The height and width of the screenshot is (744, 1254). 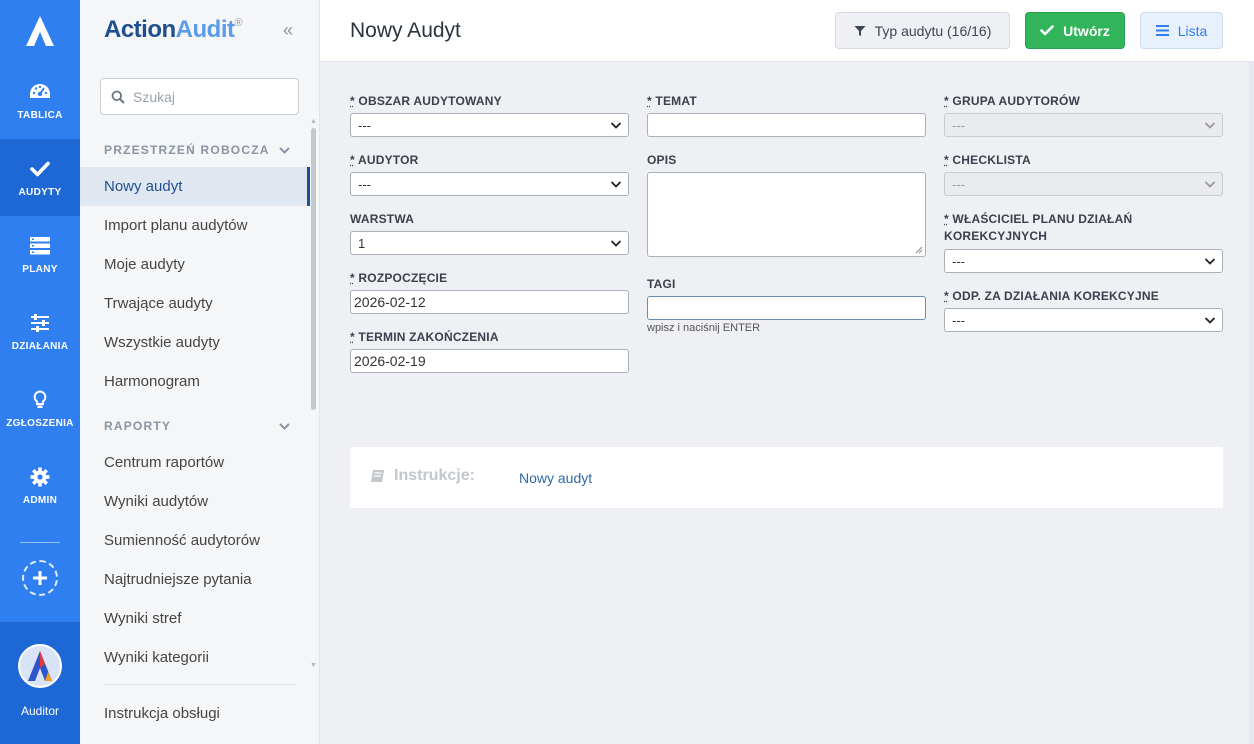 I want to click on sidebar-scrollbar, so click(x=313, y=269).